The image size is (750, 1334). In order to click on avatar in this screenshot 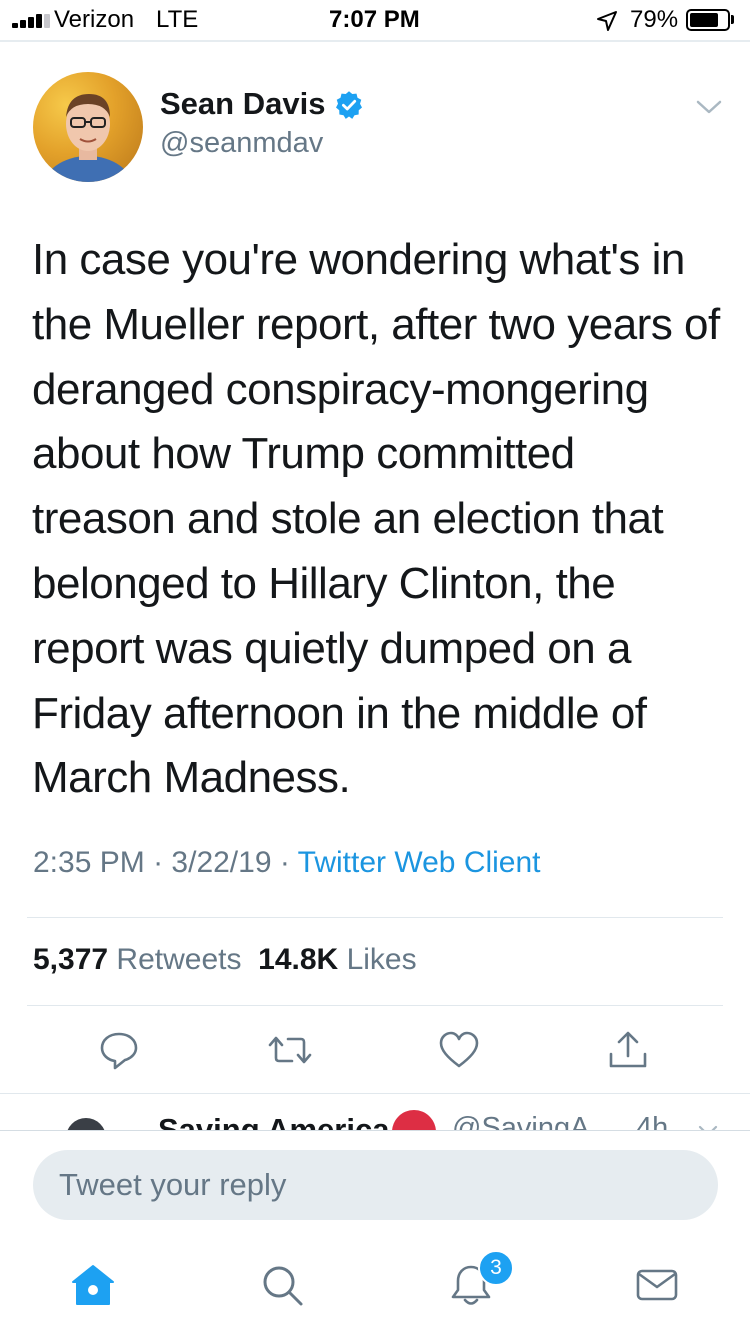, I will do `click(88, 127)`.